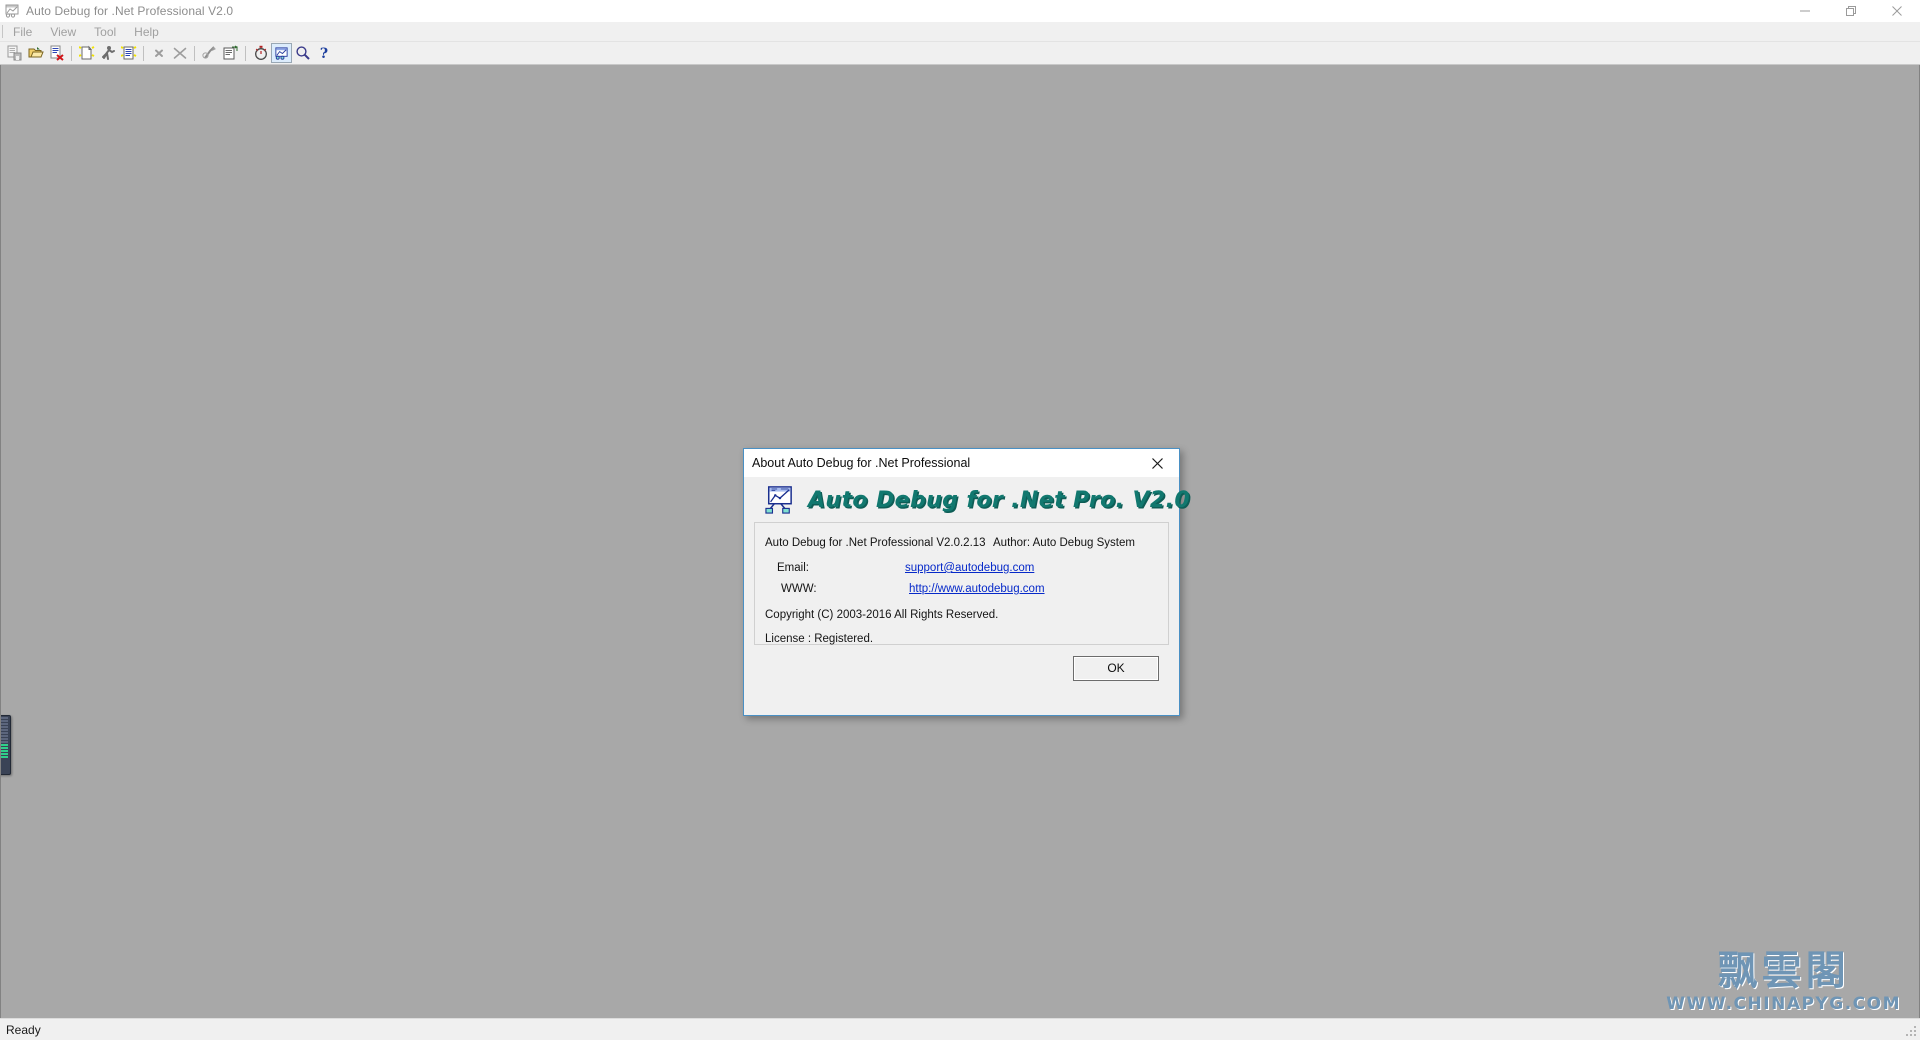  Describe the element at coordinates (861, 463) in the screenshot. I see `dialog-title: About Auto Debug for .Net Professional` at that location.